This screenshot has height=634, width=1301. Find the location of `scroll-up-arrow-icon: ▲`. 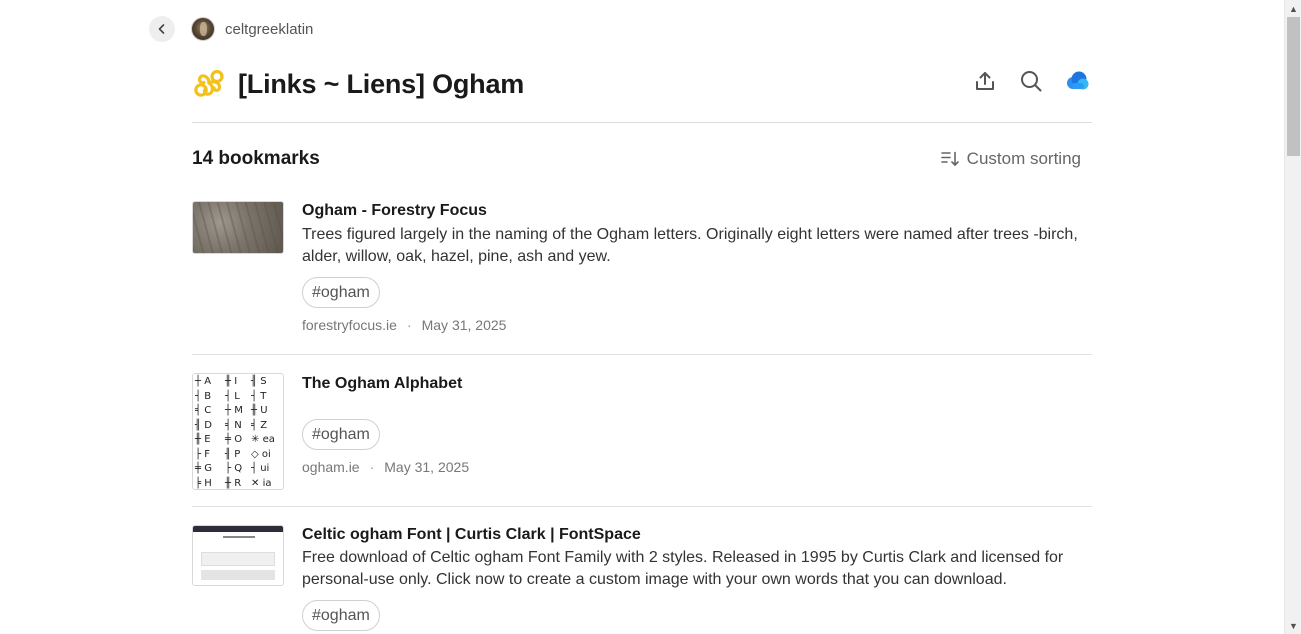

scroll-up-arrow-icon: ▲ is located at coordinates (1293, 8).